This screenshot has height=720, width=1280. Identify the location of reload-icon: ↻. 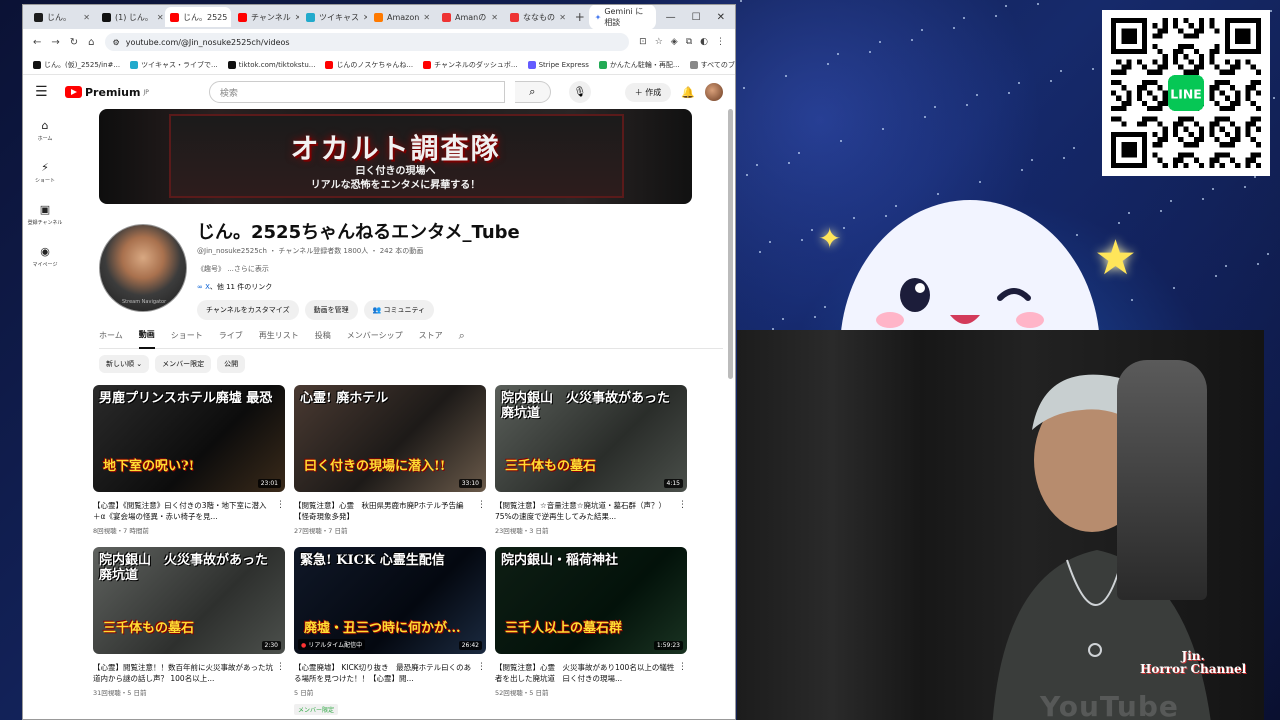
(74, 42).